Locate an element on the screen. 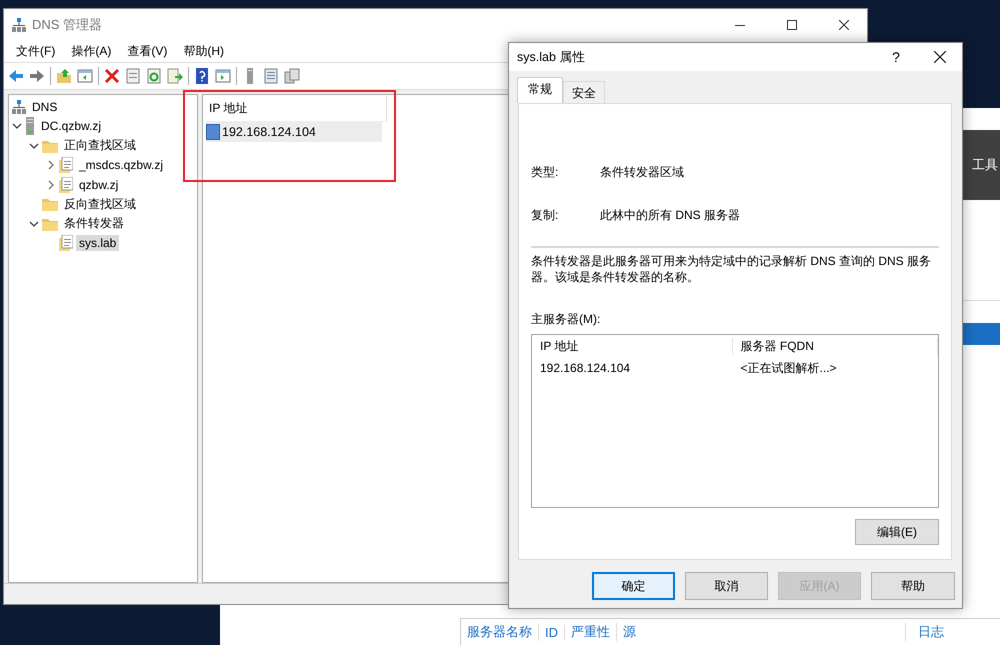 The width and height of the screenshot is (1000, 645). section-label: 主服务器(M): is located at coordinates (566, 319).